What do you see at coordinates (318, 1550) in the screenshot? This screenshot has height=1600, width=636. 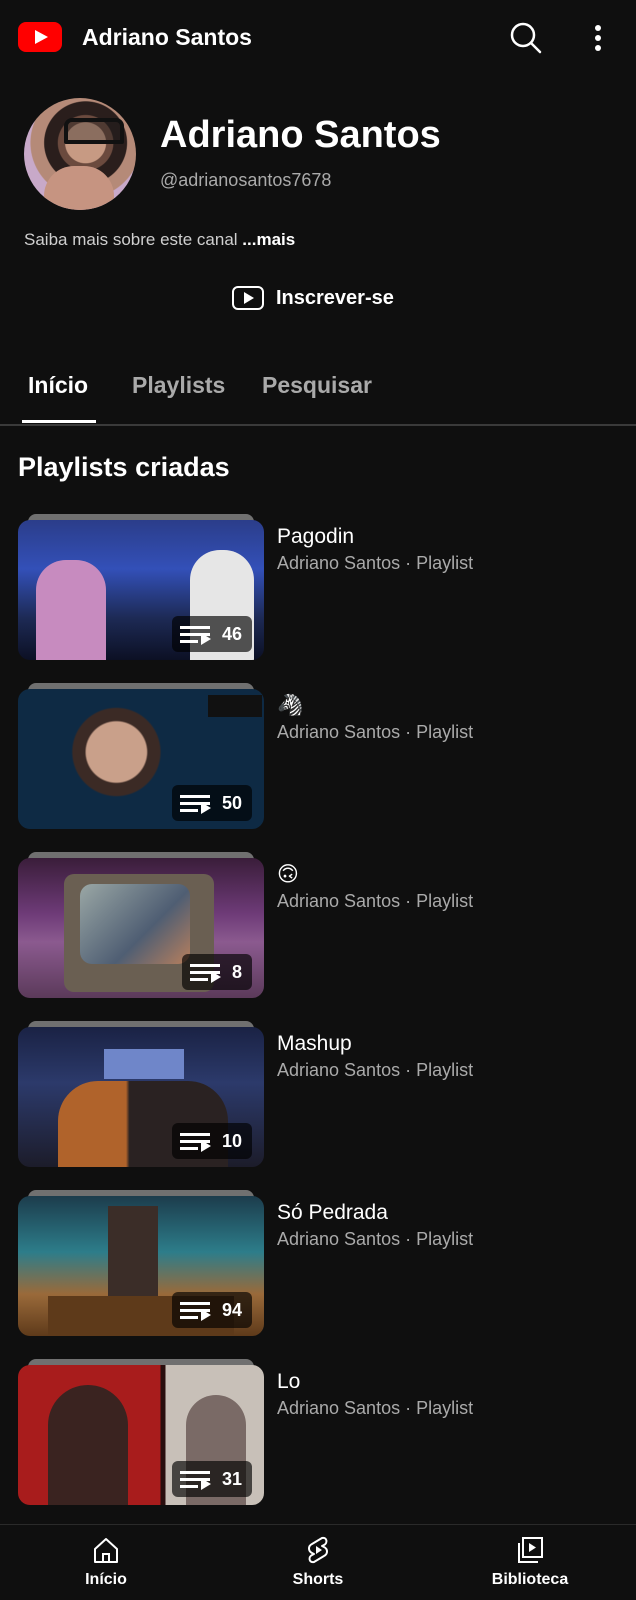 I see `shorts-icon` at bounding box center [318, 1550].